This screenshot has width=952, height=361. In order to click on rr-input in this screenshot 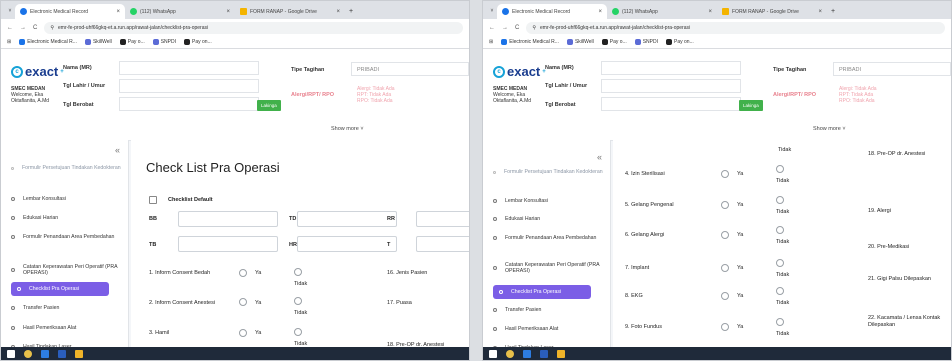, I will do `click(442, 219)`.